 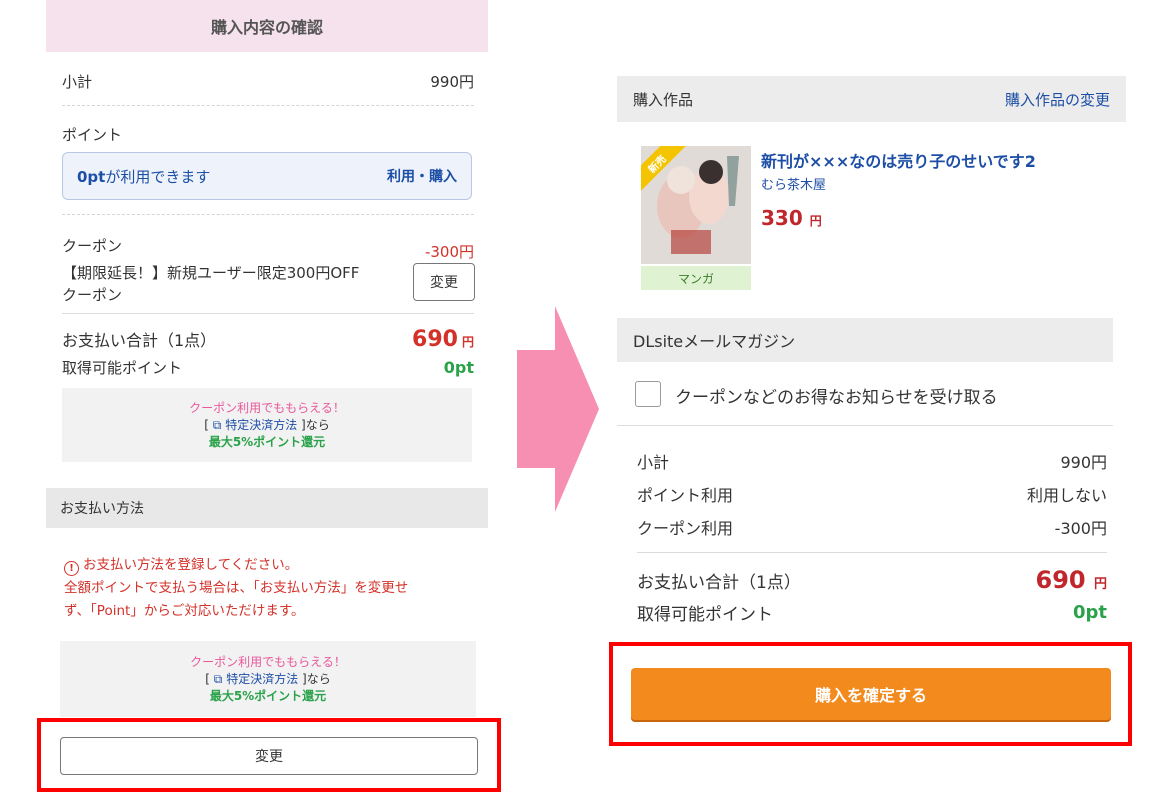 I want to click on coupon-name: 【期限延長！】新規ユーザー限定300円OFF クーポン, so click(x=211, y=284).